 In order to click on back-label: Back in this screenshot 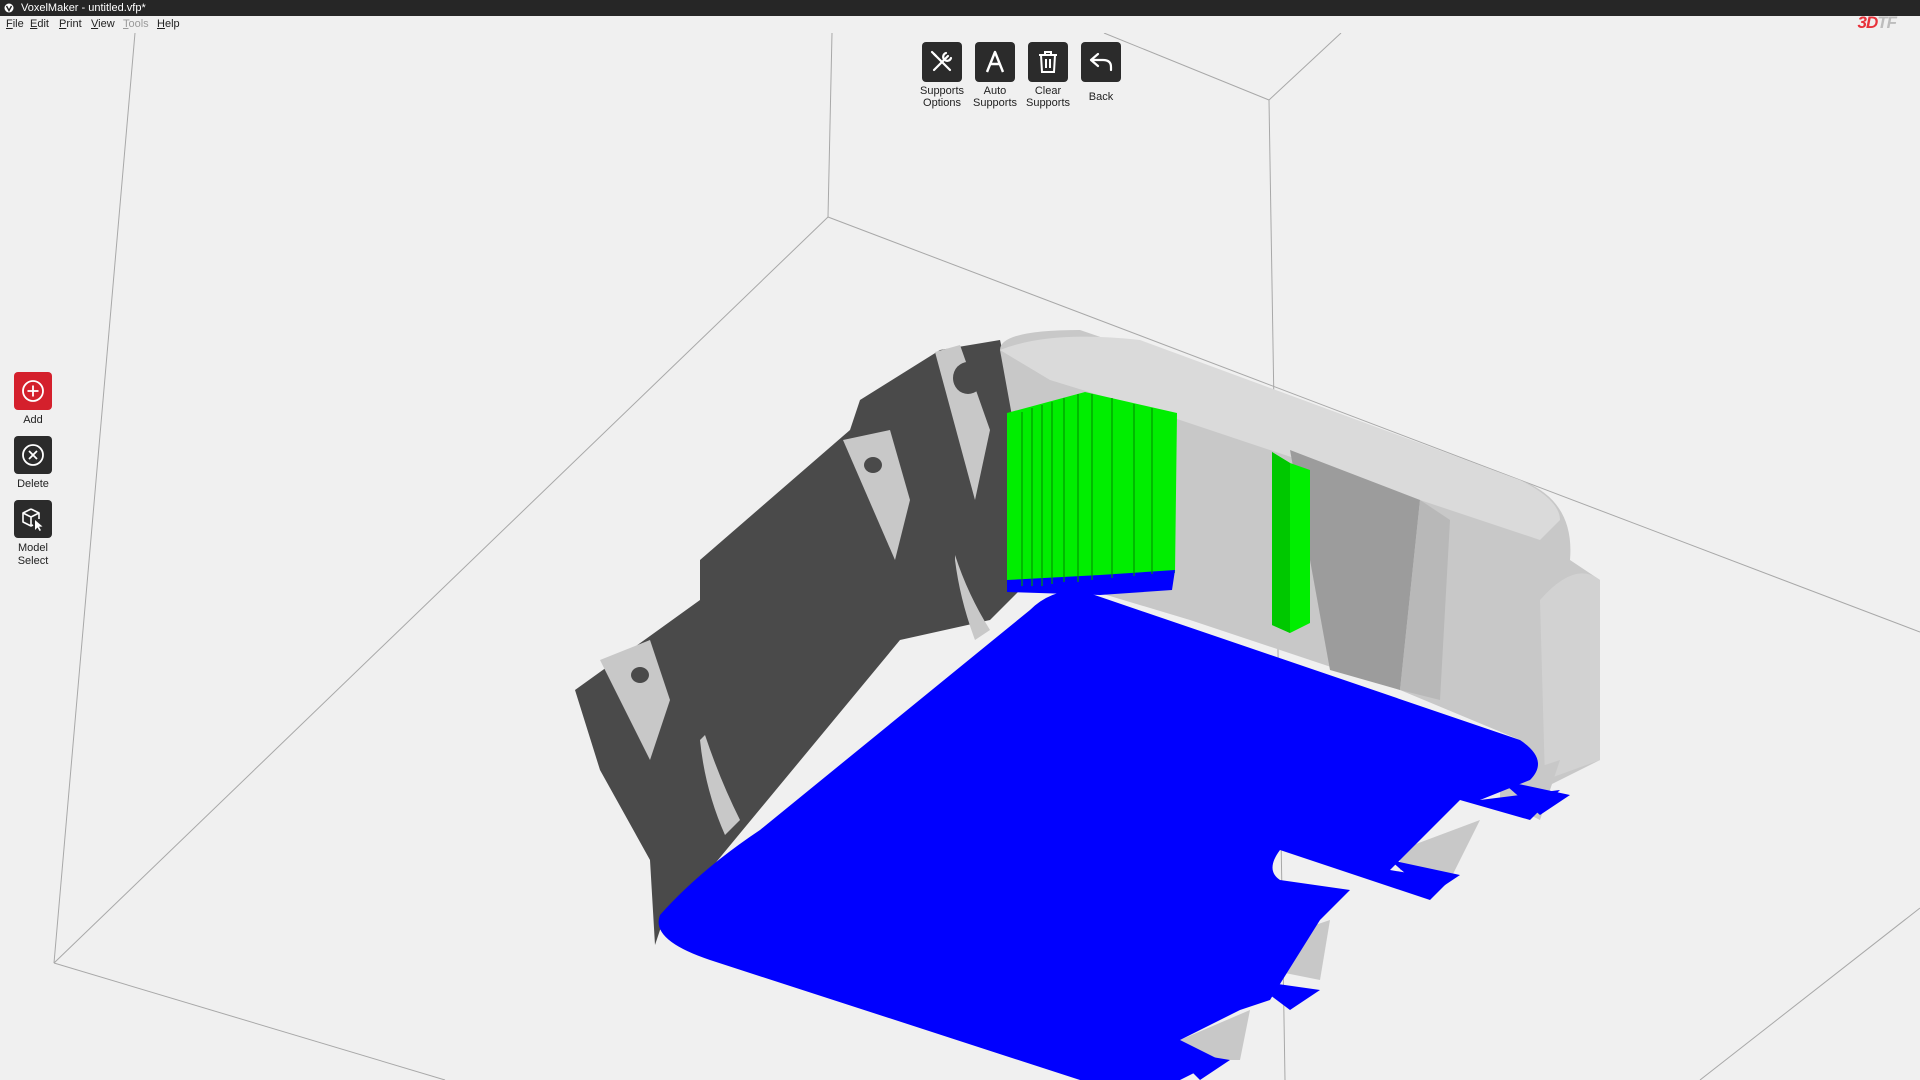, I will do `click(1101, 97)`.